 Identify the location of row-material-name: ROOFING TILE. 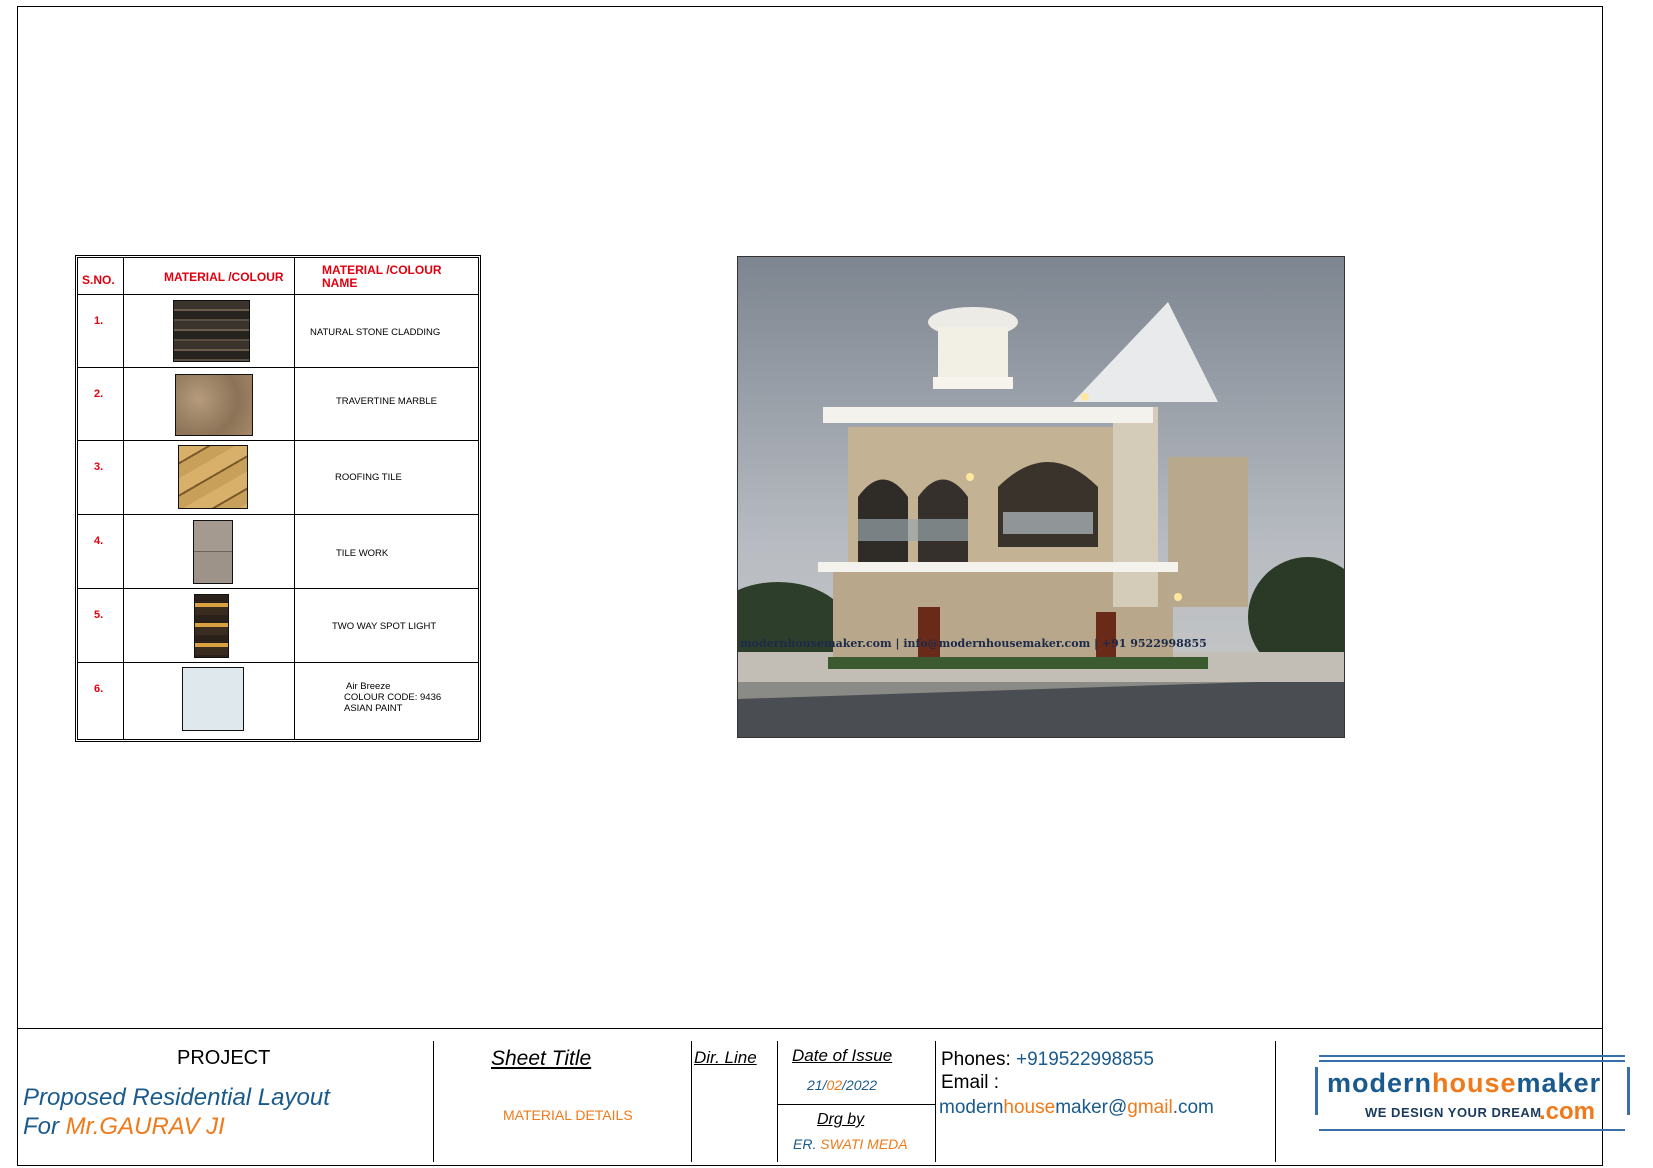
(368, 477).